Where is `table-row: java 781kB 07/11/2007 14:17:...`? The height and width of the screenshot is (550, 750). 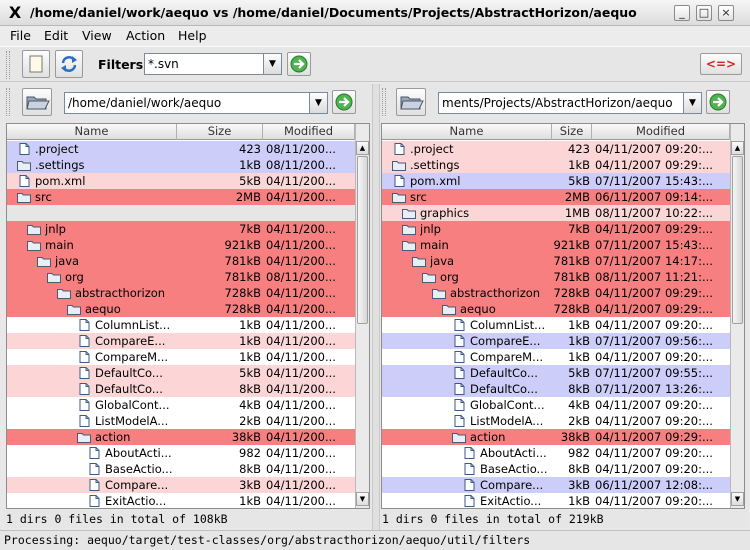
table-row: java 781kB 07/11/2007 14:17:... is located at coordinates (556, 261).